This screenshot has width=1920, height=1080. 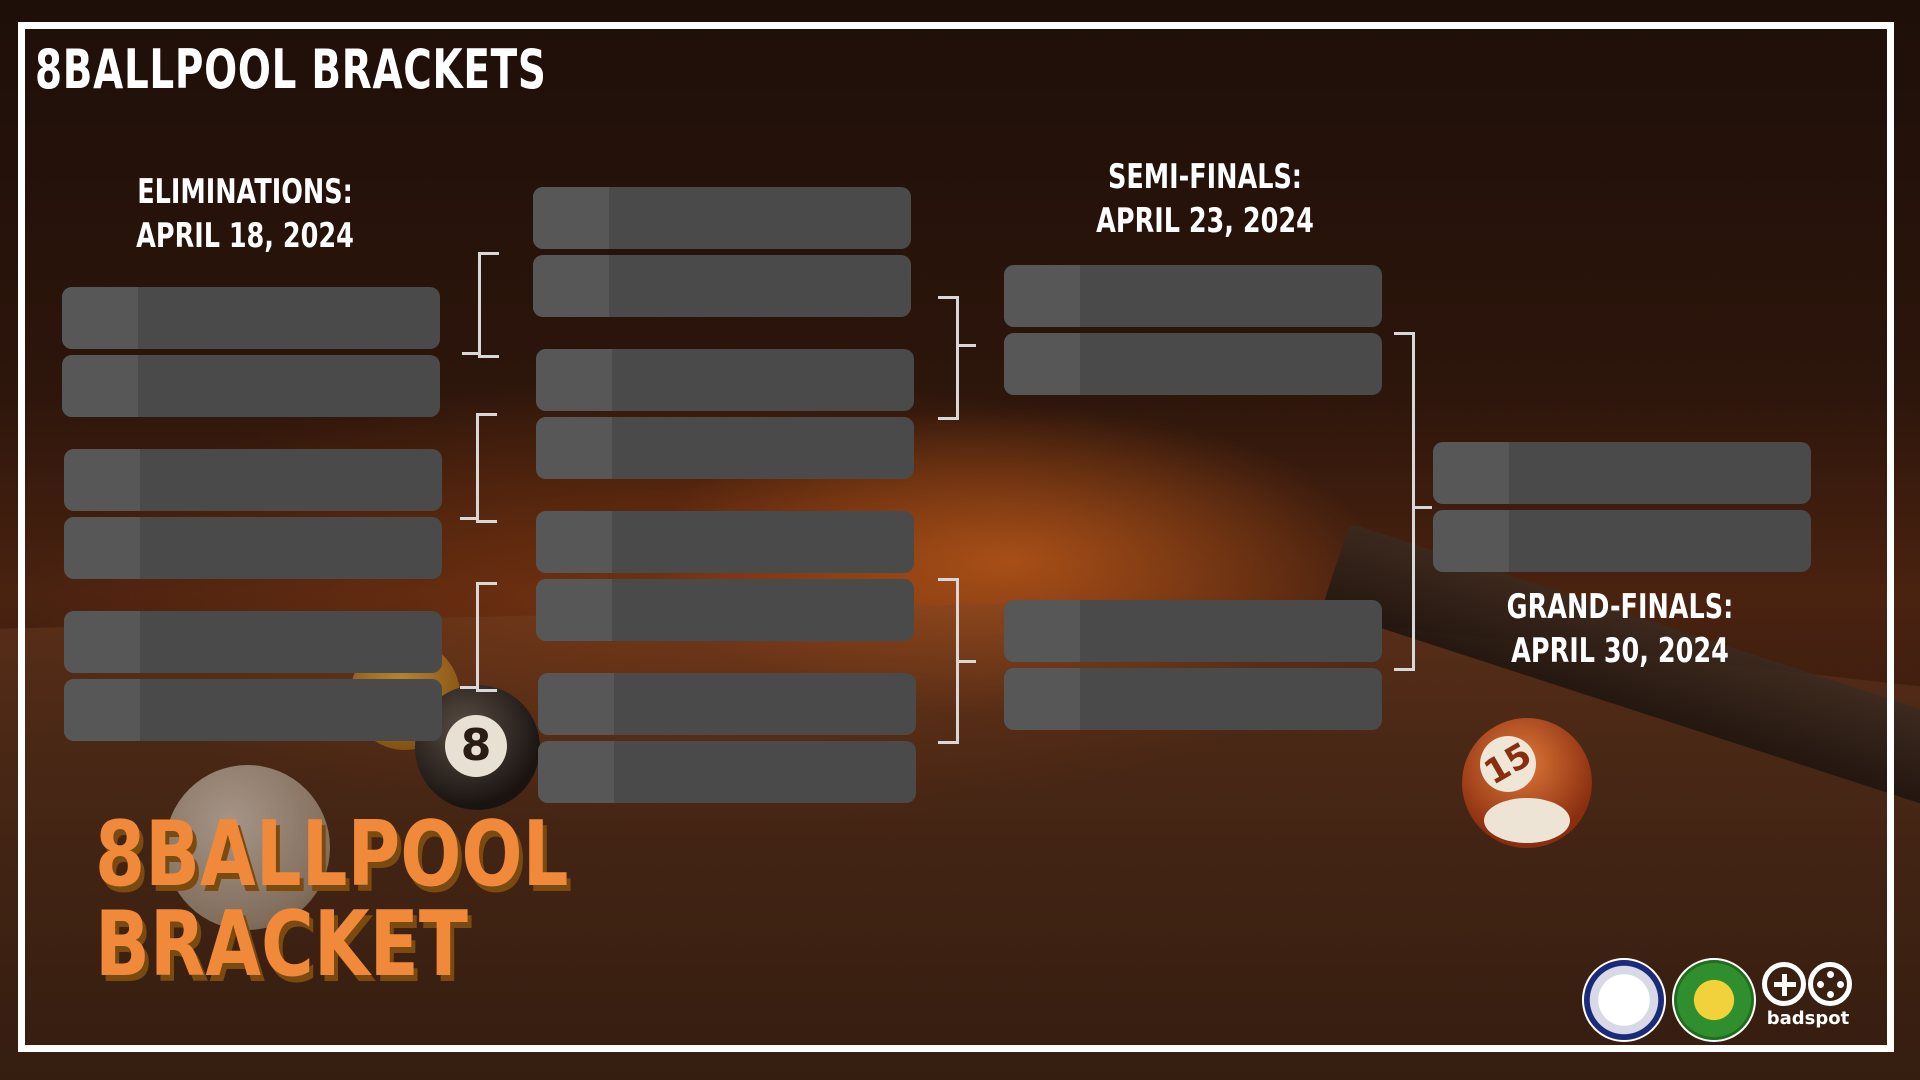 I want to click on school-seal-logo, so click(x=1624, y=1000).